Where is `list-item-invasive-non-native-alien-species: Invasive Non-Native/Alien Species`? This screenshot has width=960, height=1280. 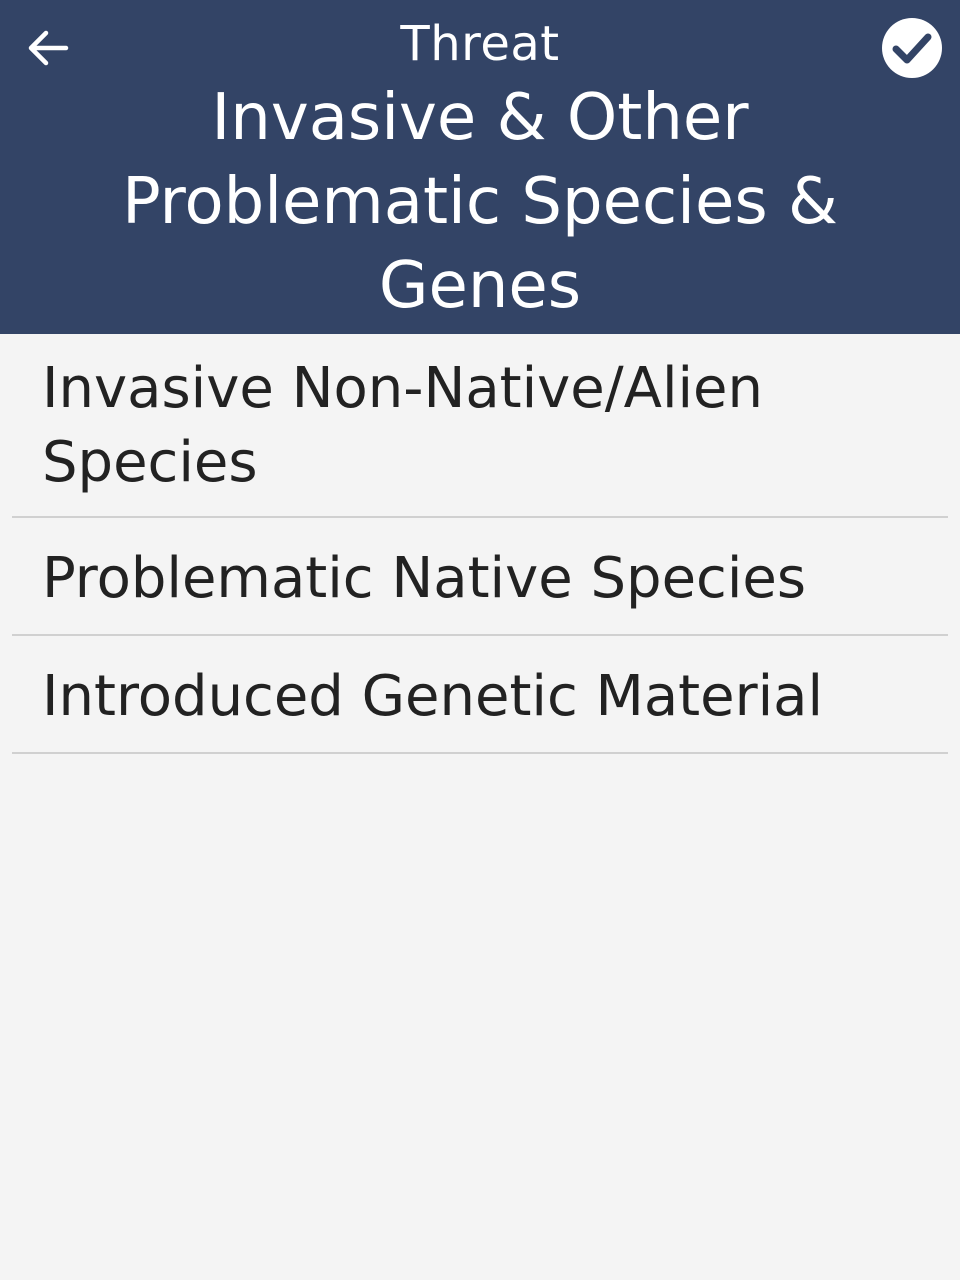 list-item-invasive-non-native-alien-species: Invasive Non-Native/Alien Species is located at coordinates (480, 426).